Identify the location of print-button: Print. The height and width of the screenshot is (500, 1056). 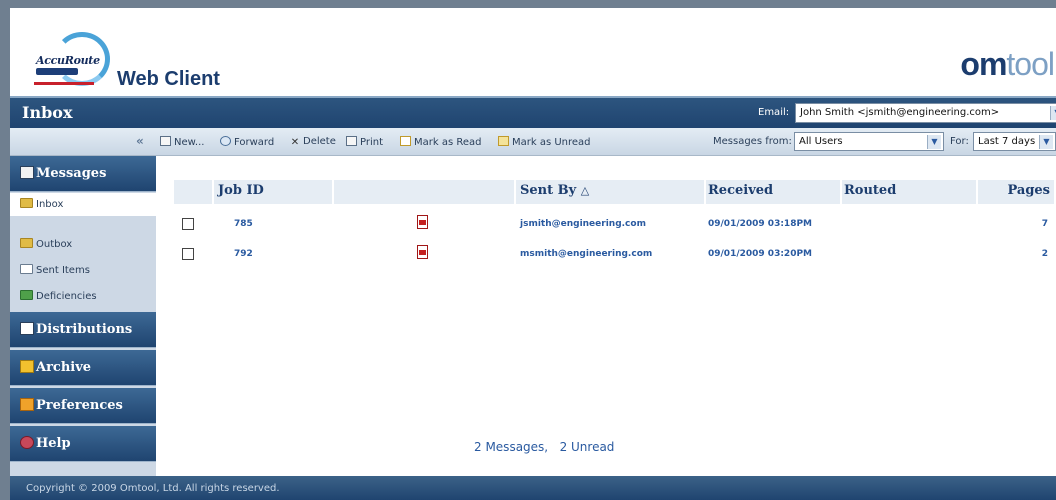
(364, 142).